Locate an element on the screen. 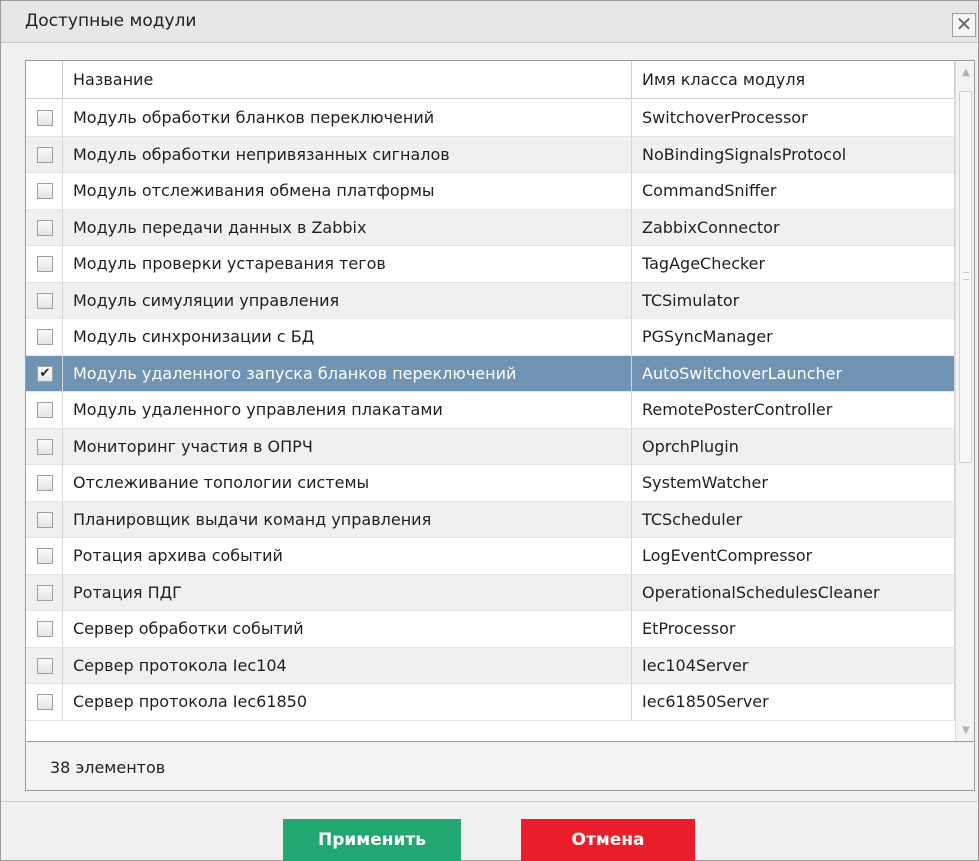 This screenshot has height=861, width=979. module-class-cell: ZabbixConnector is located at coordinates (793, 227).